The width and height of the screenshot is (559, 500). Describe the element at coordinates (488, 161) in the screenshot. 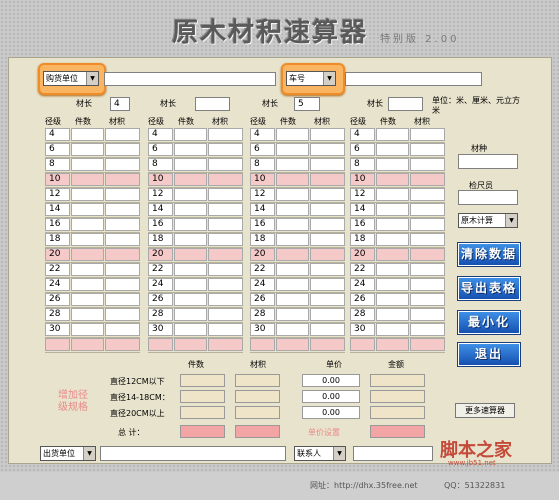

I see `species-input` at that location.